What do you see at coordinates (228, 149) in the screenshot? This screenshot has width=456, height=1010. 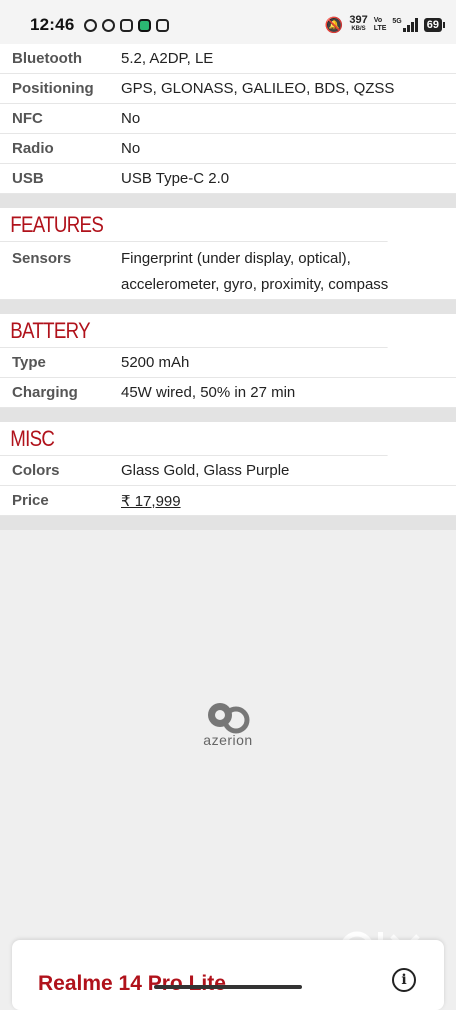 I see `spec-row-radio: Radio No` at bounding box center [228, 149].